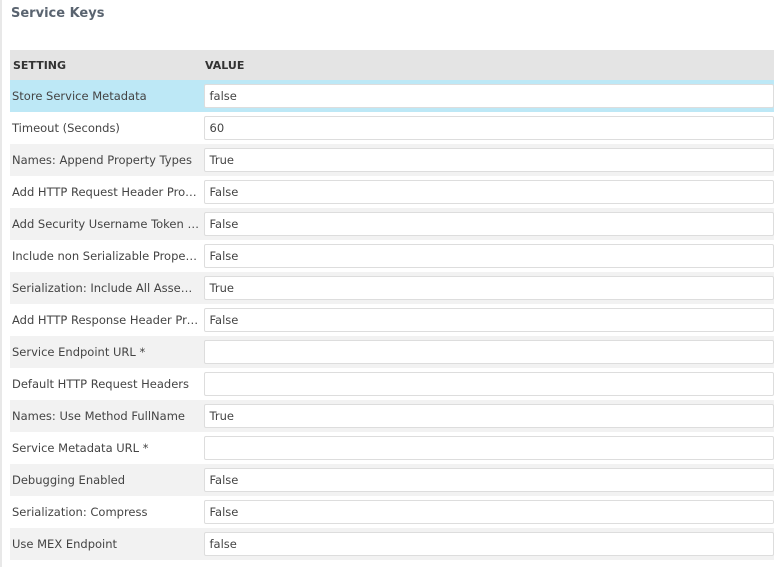 The height and width of the screenshot is (567, 781). I want to click on table-row: Serialization: Include All Assemb... True, so click(392, 288).